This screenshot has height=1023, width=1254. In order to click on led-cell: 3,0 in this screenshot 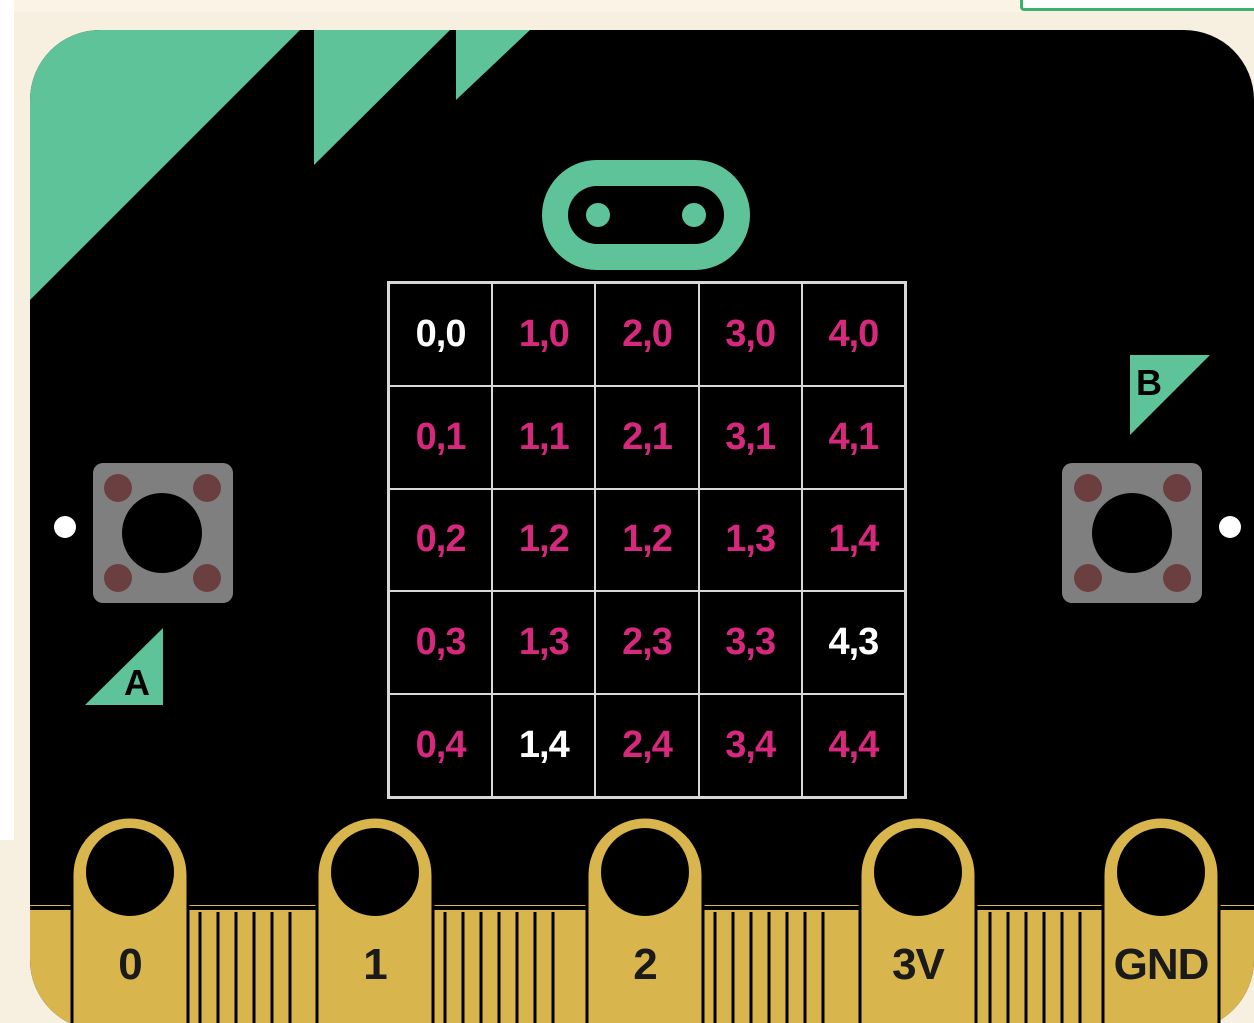, I will do `click(750, 334)`.